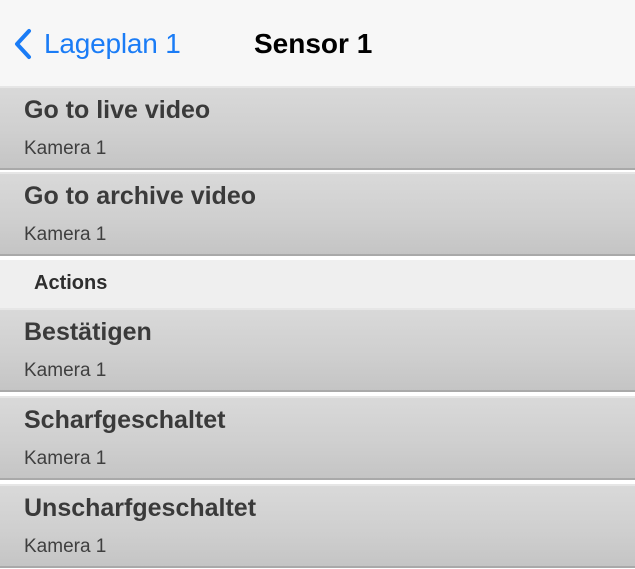  I want to click on section-header-label: Actions, so click(71, 283).